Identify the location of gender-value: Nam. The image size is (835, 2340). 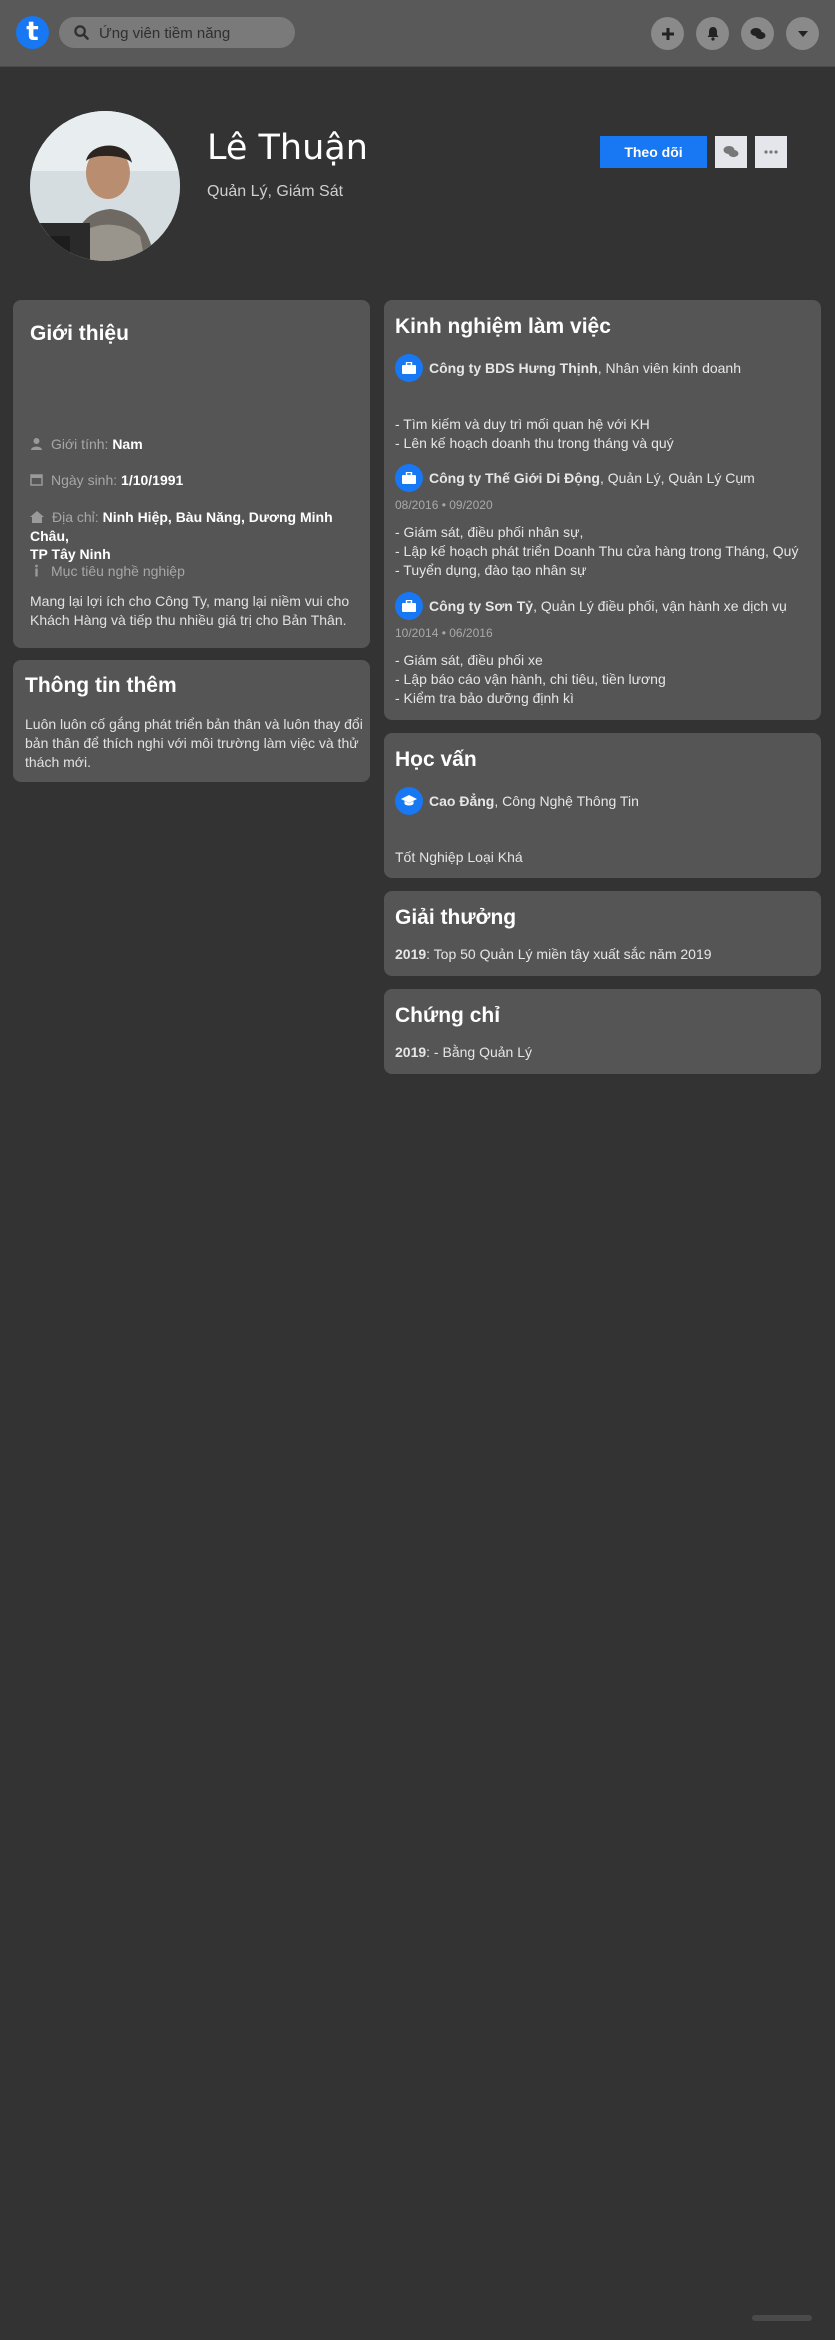
(127, 444).